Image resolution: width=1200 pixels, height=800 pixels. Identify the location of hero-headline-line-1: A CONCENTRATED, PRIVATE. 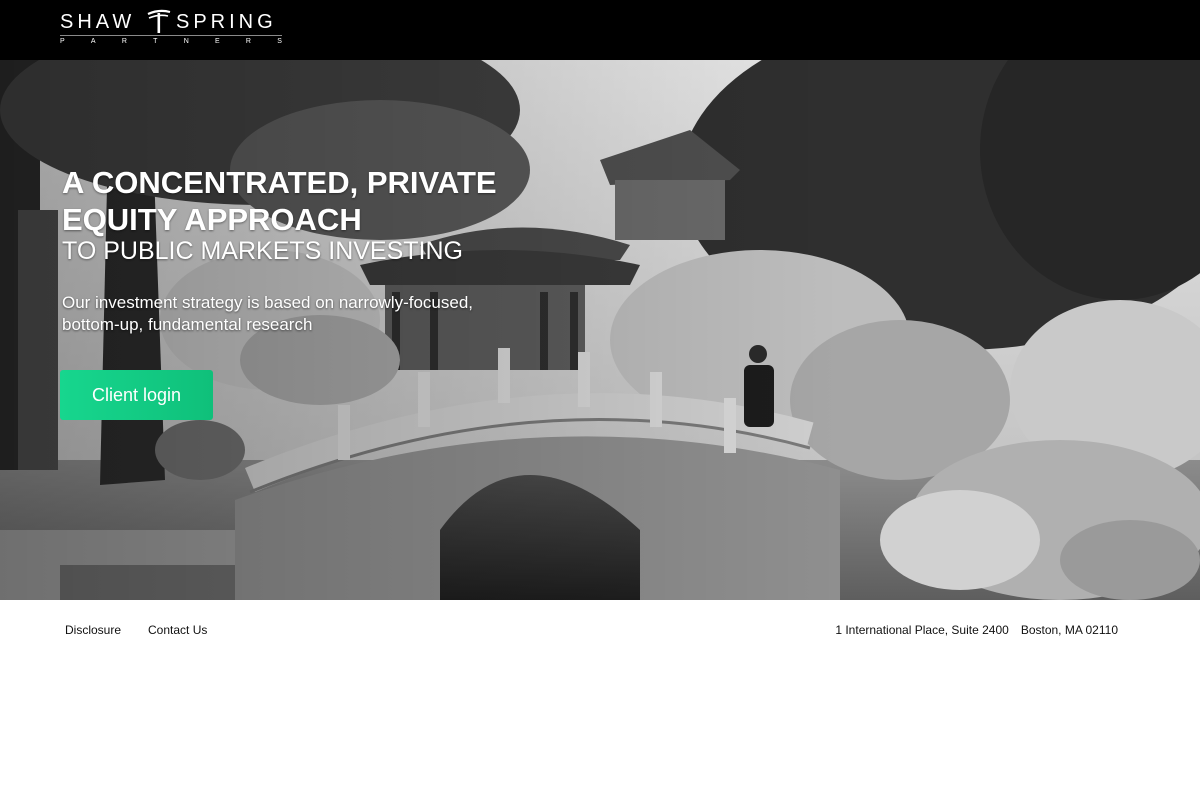
(279, 182).